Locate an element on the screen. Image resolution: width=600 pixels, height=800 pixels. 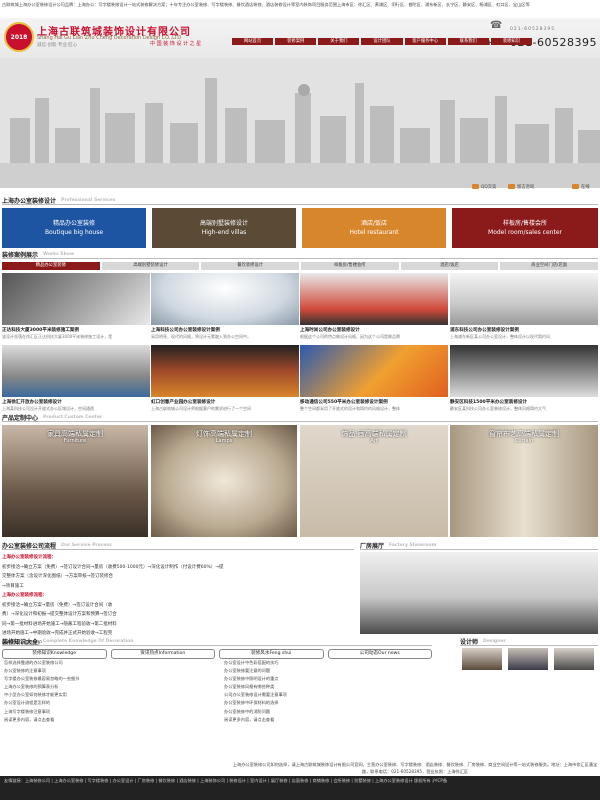
cases-title-en: Works Show is located at coordinates (59, 254).